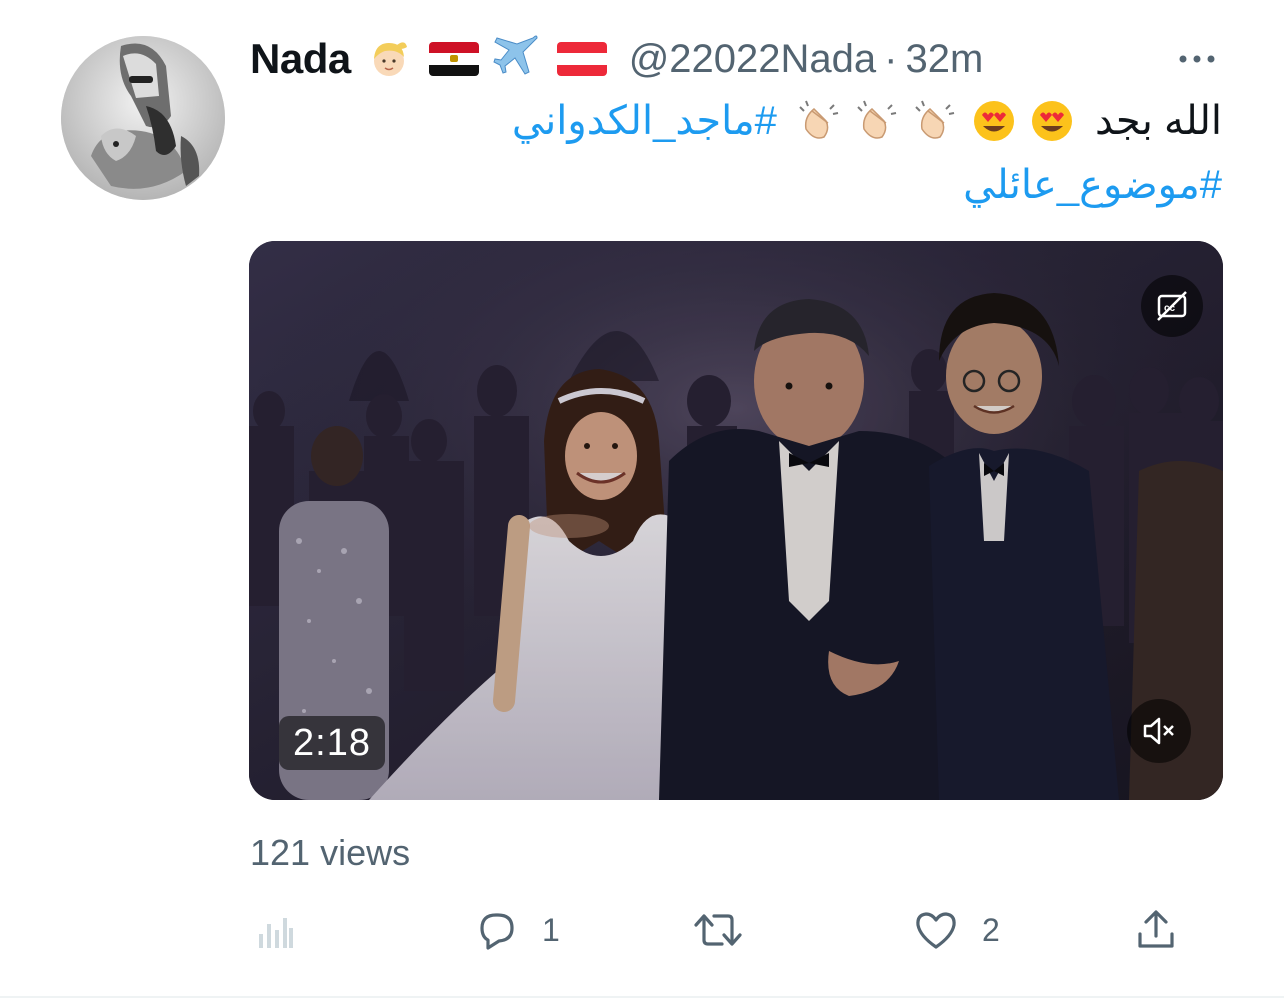  I want to click on tweet-header: Nada @22022Nada · 32m, so click(616, 59).